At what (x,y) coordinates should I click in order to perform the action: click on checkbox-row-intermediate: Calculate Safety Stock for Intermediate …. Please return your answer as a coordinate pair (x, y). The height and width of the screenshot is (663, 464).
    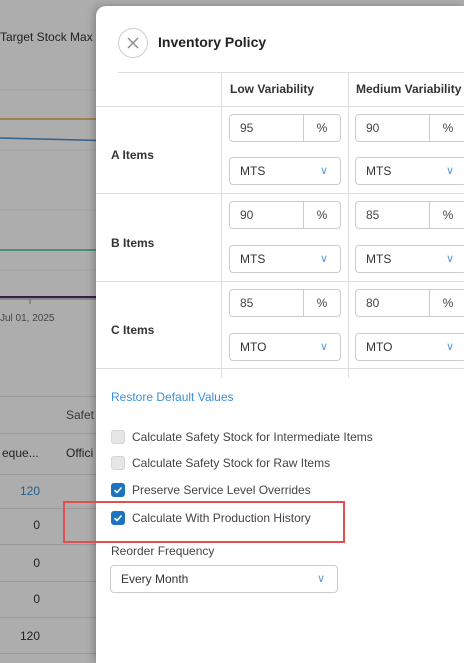
    Looking at the image, I should click on (242, 437).